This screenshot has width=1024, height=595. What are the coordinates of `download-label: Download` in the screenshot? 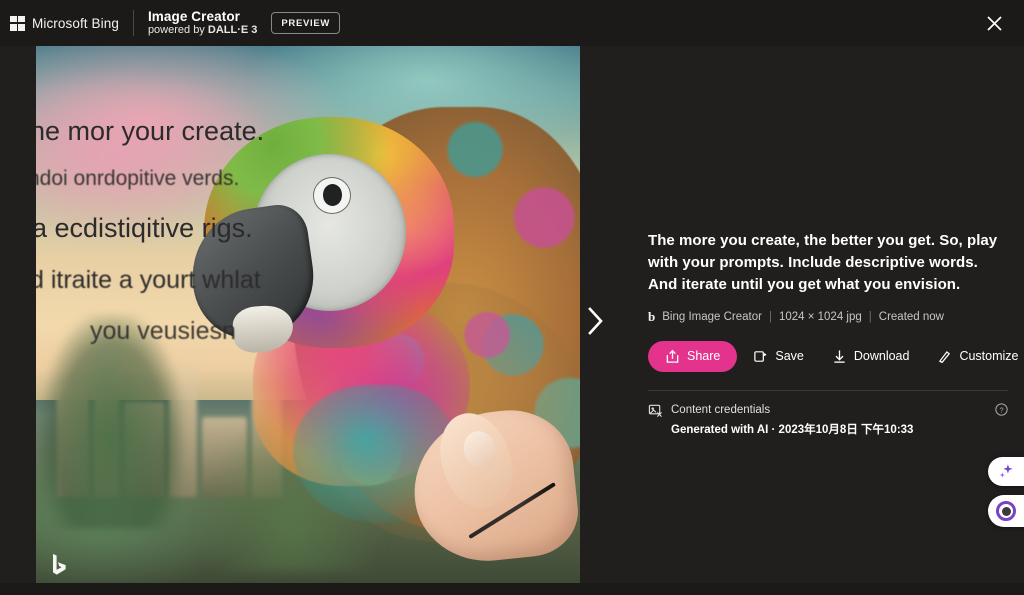 It's located at (881, 356).